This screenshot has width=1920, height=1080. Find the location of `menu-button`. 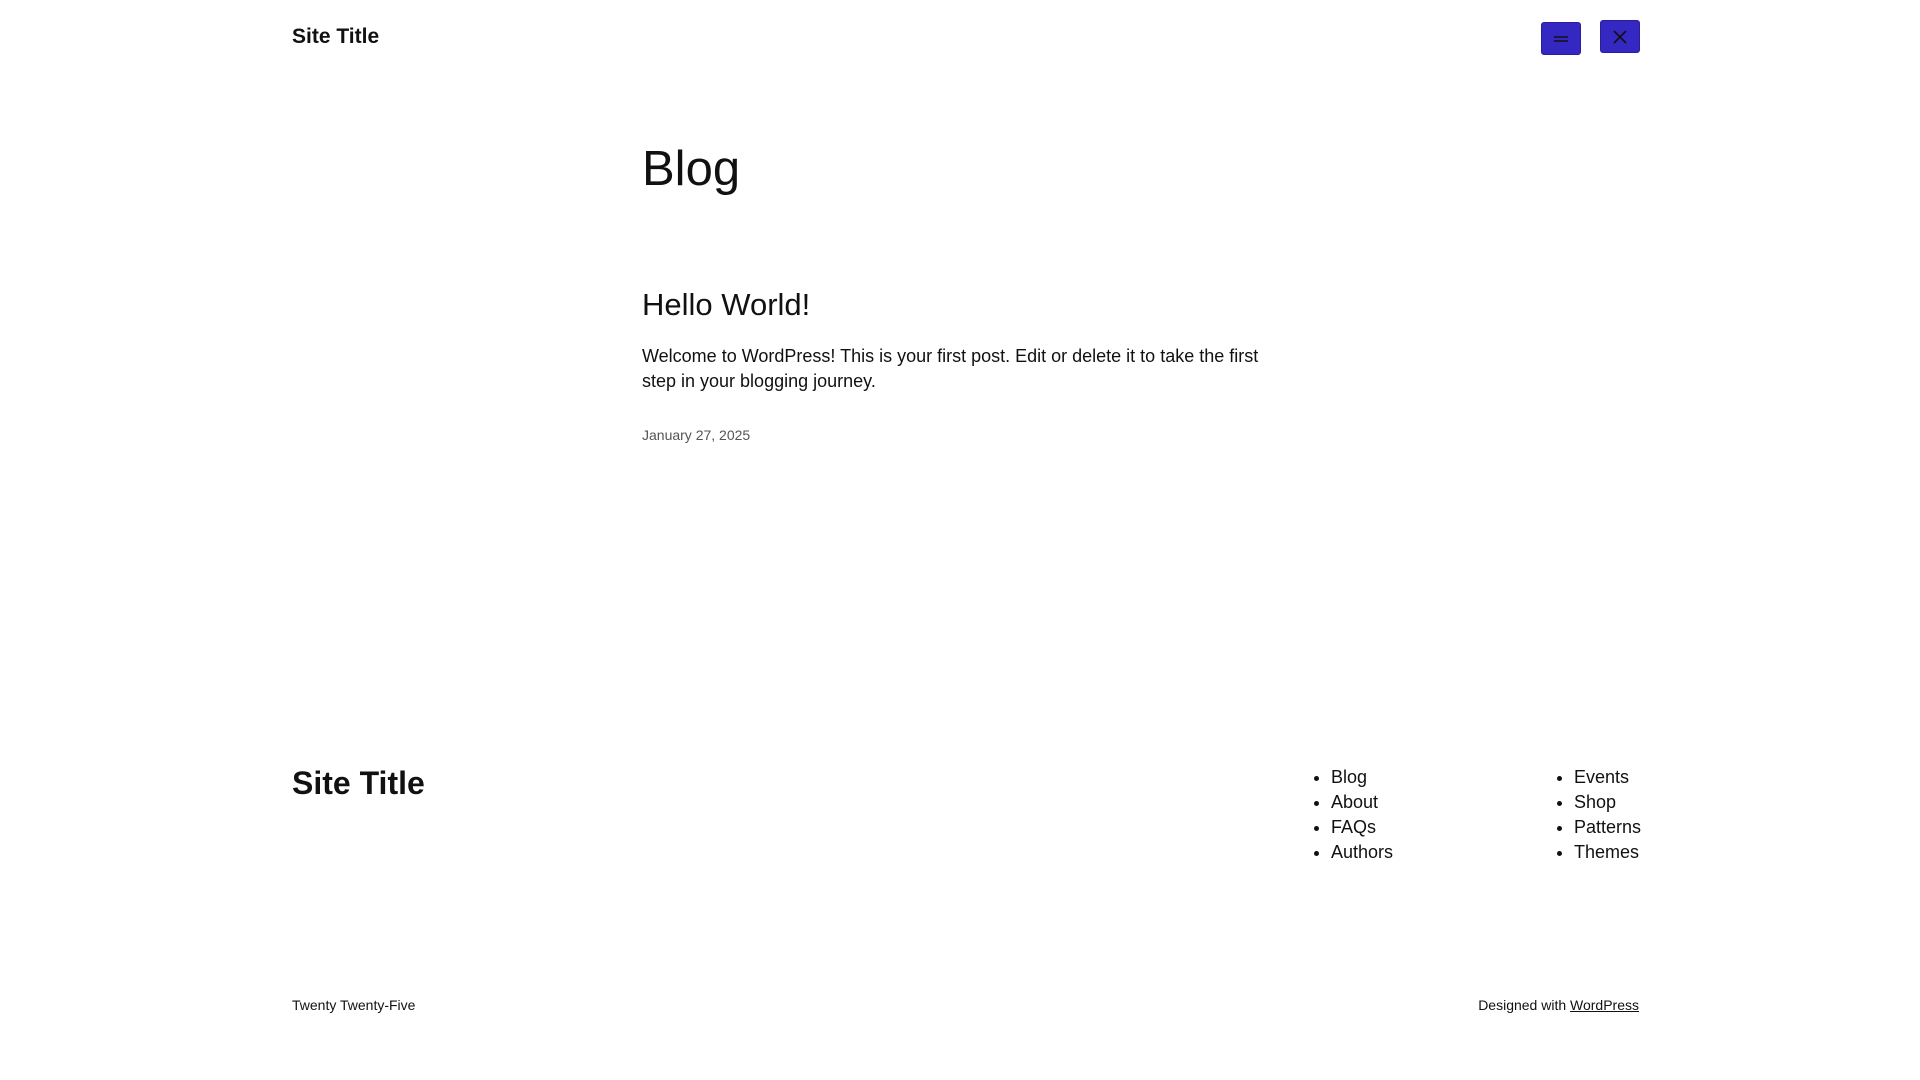

menu-button is located at coordinates (1561, 38).